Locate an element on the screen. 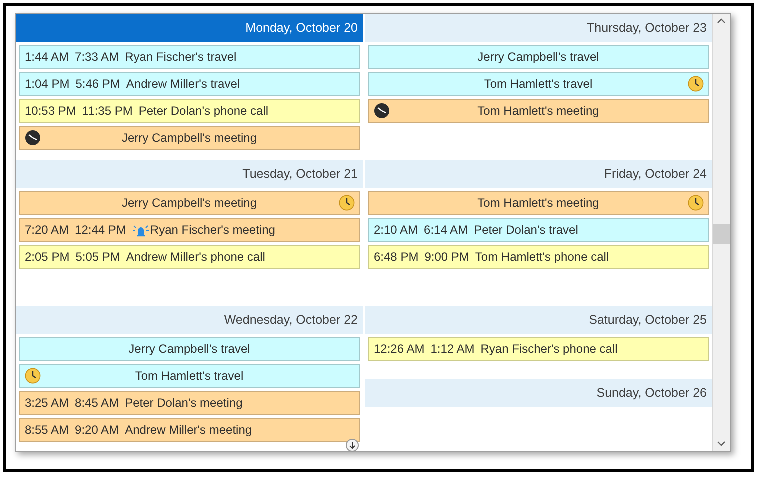 The width and height of the screenshot is (757, 481). scroll-thumb is located at coordinates (721, 234).